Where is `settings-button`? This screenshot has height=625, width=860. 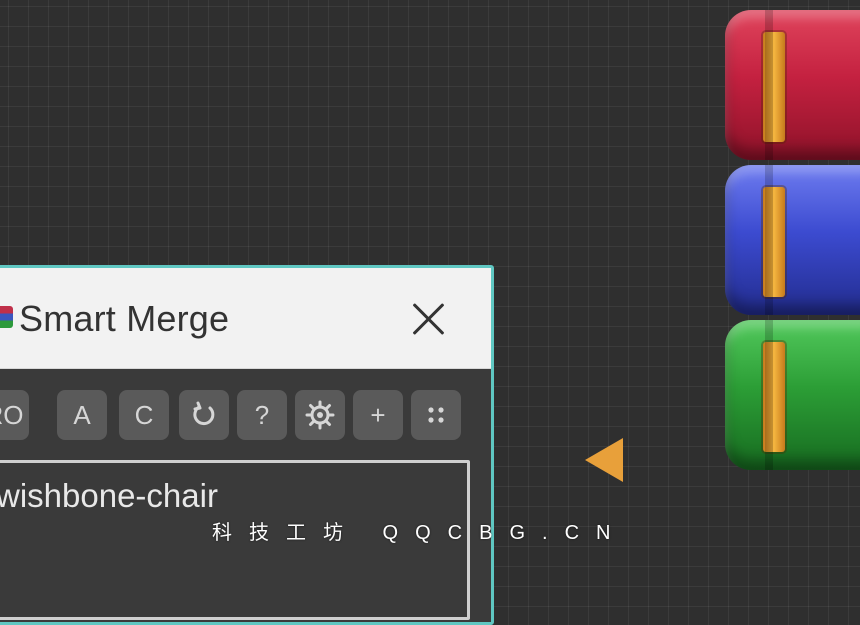 settings-button is located at coordinates (320, 415).